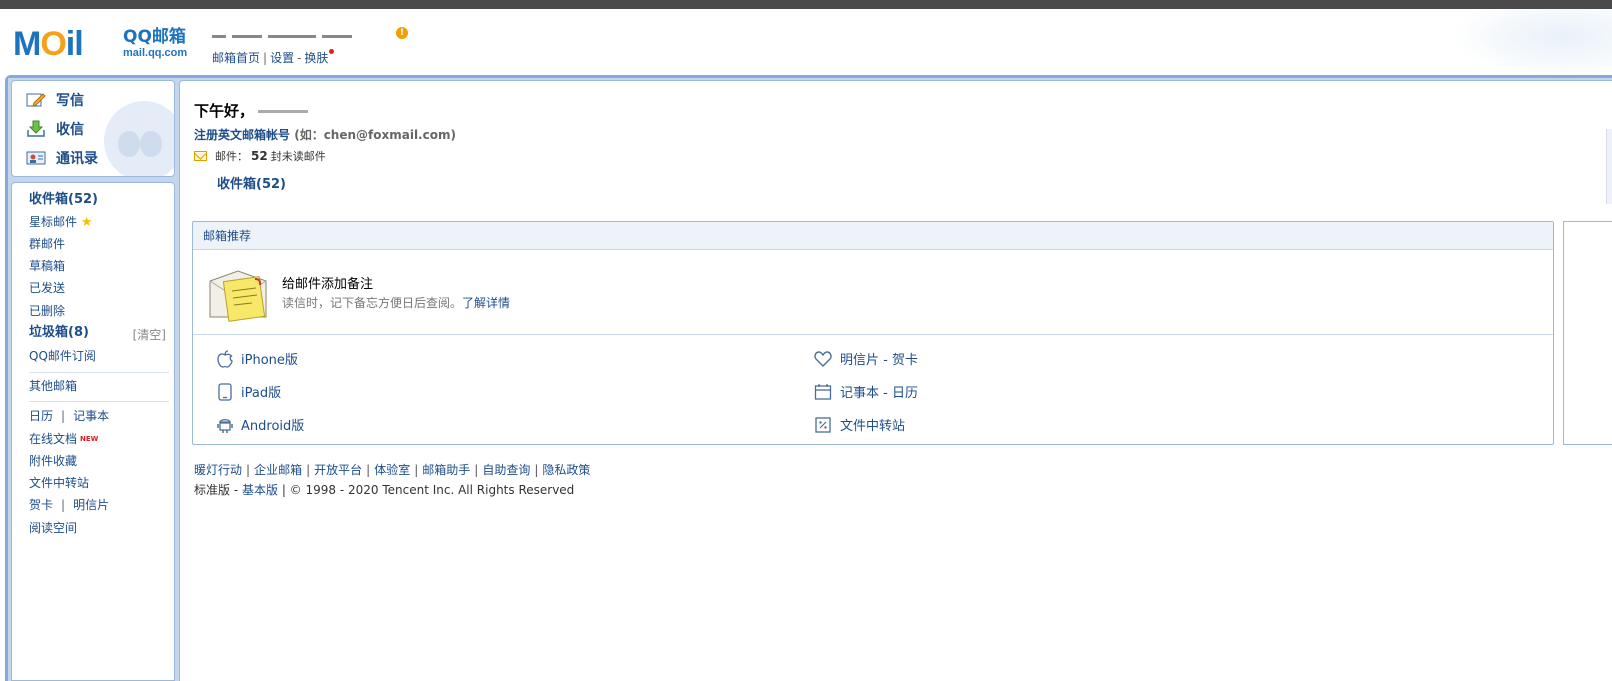  I want to click on folder-subscriptions: QQ邮件订阅, so click(62, 356).